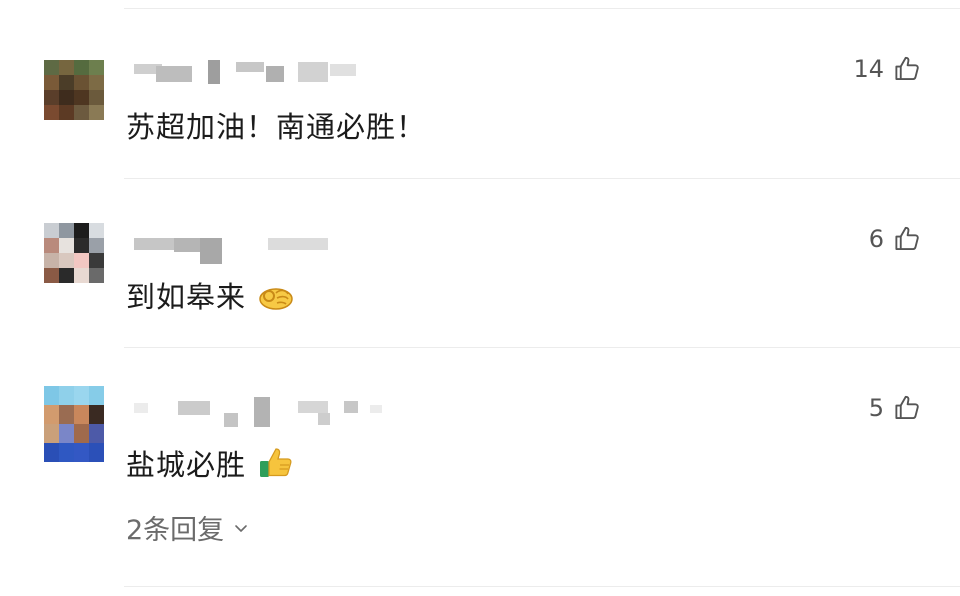 The image size is (960, 596). Describe the element at coordinates (876, 239) in the screenshot. I see `like-count: 6` at that location.